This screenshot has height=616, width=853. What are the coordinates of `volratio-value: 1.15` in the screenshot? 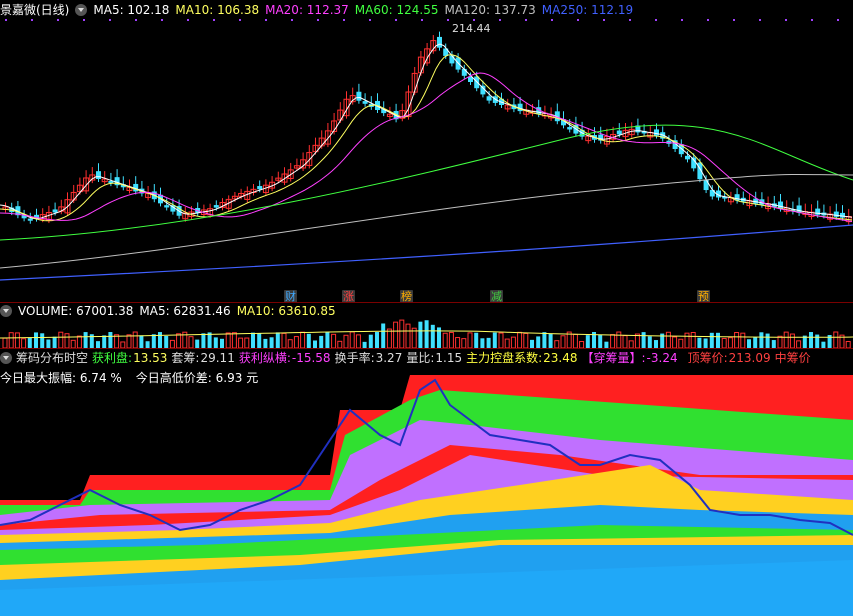 It's located at (449, 358).